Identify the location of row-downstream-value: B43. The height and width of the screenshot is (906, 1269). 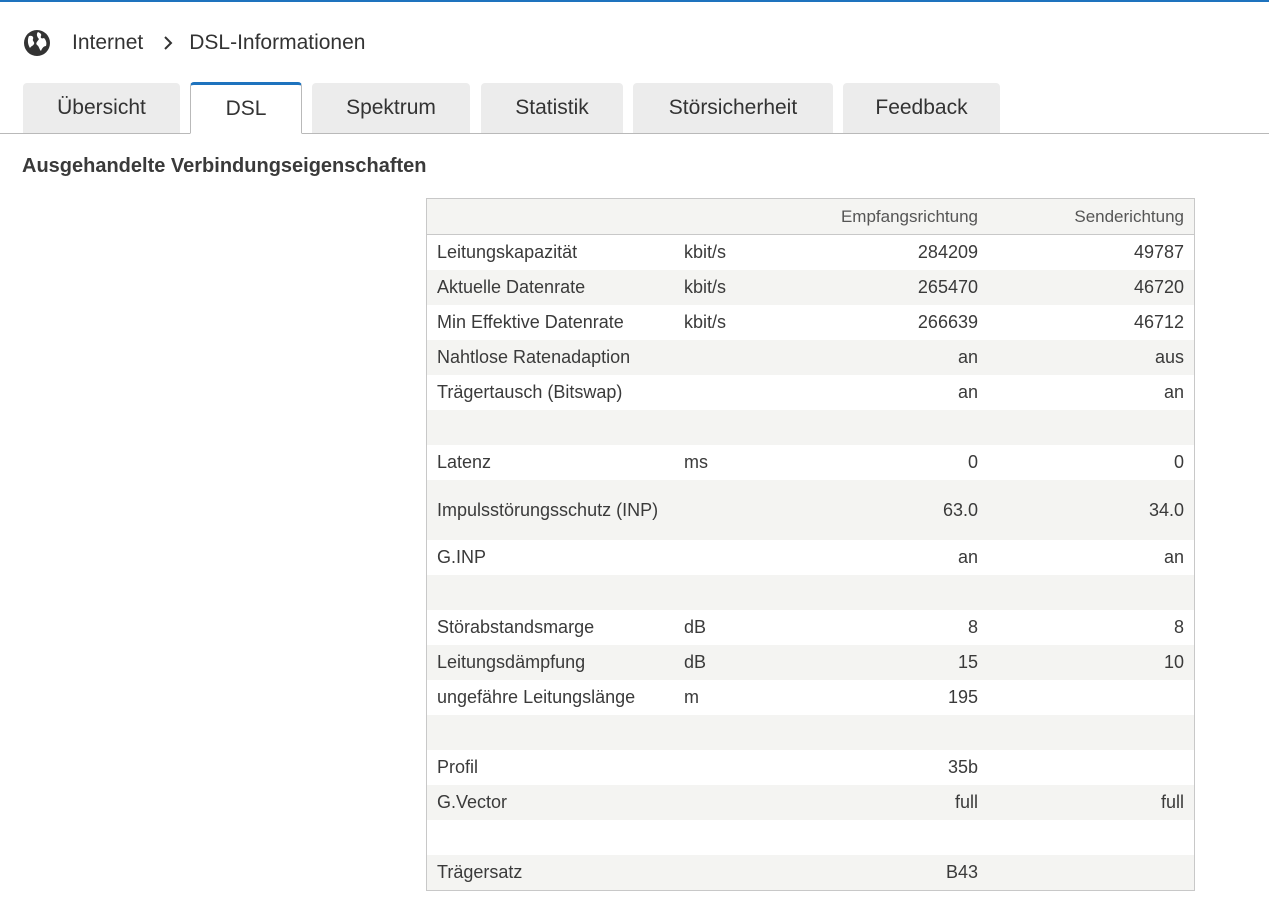
(901, 872).